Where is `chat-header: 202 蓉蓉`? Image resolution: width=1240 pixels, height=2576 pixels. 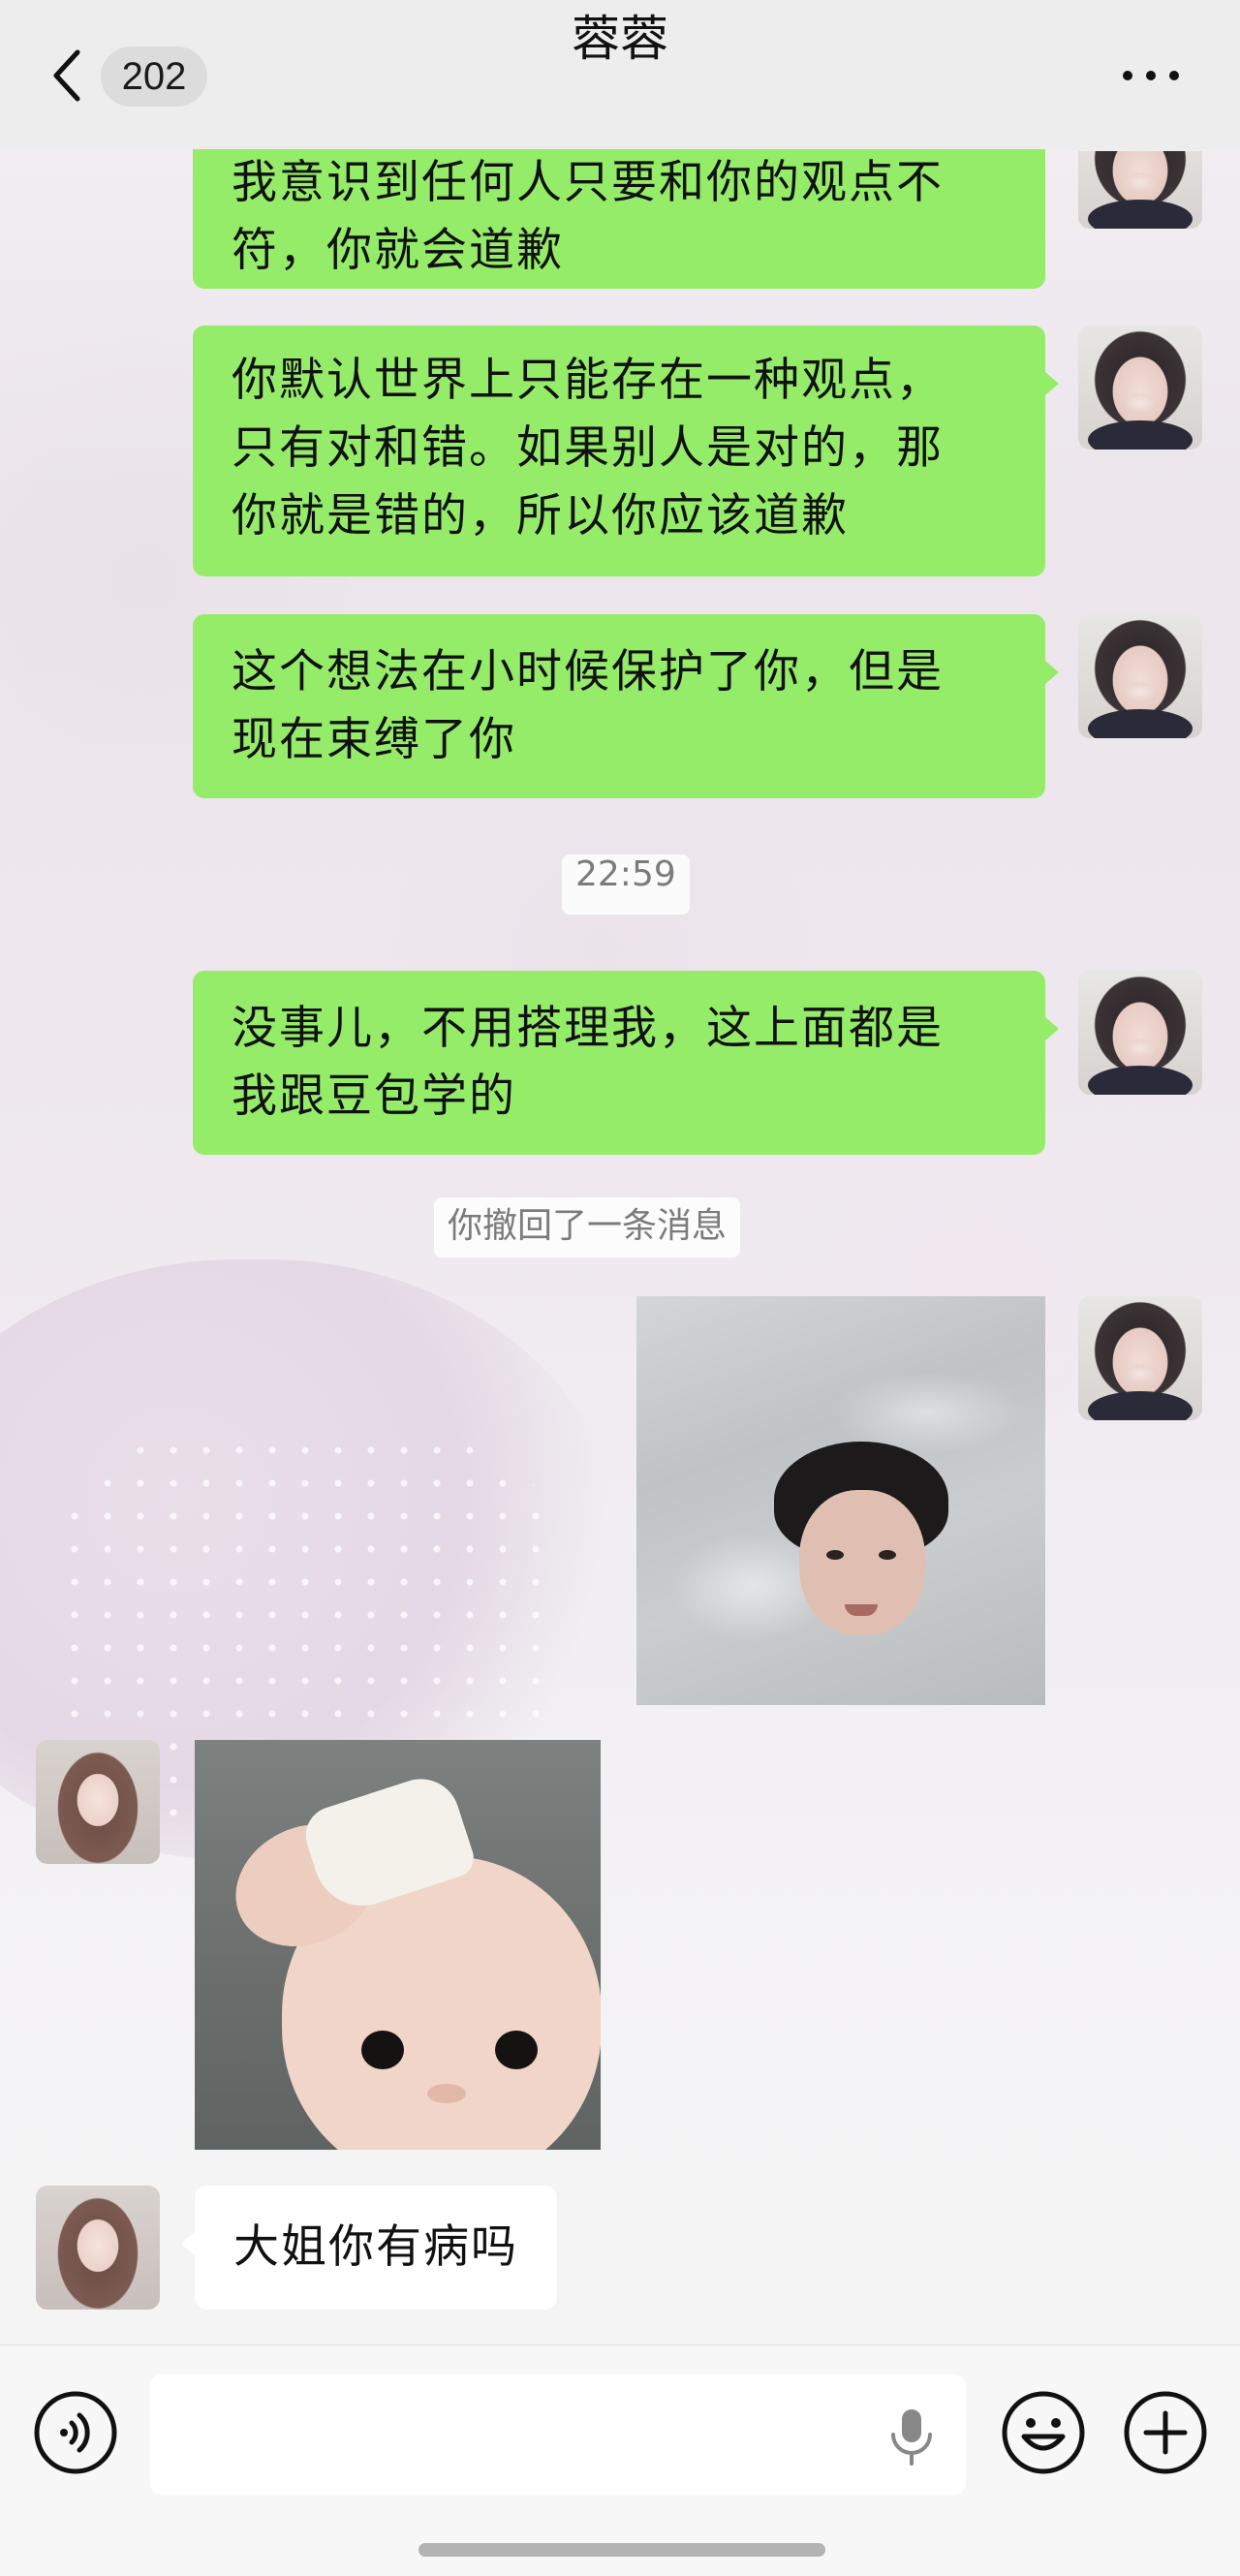 chat-header: 202 蓉蓉 is located at coordinates (620, 74).